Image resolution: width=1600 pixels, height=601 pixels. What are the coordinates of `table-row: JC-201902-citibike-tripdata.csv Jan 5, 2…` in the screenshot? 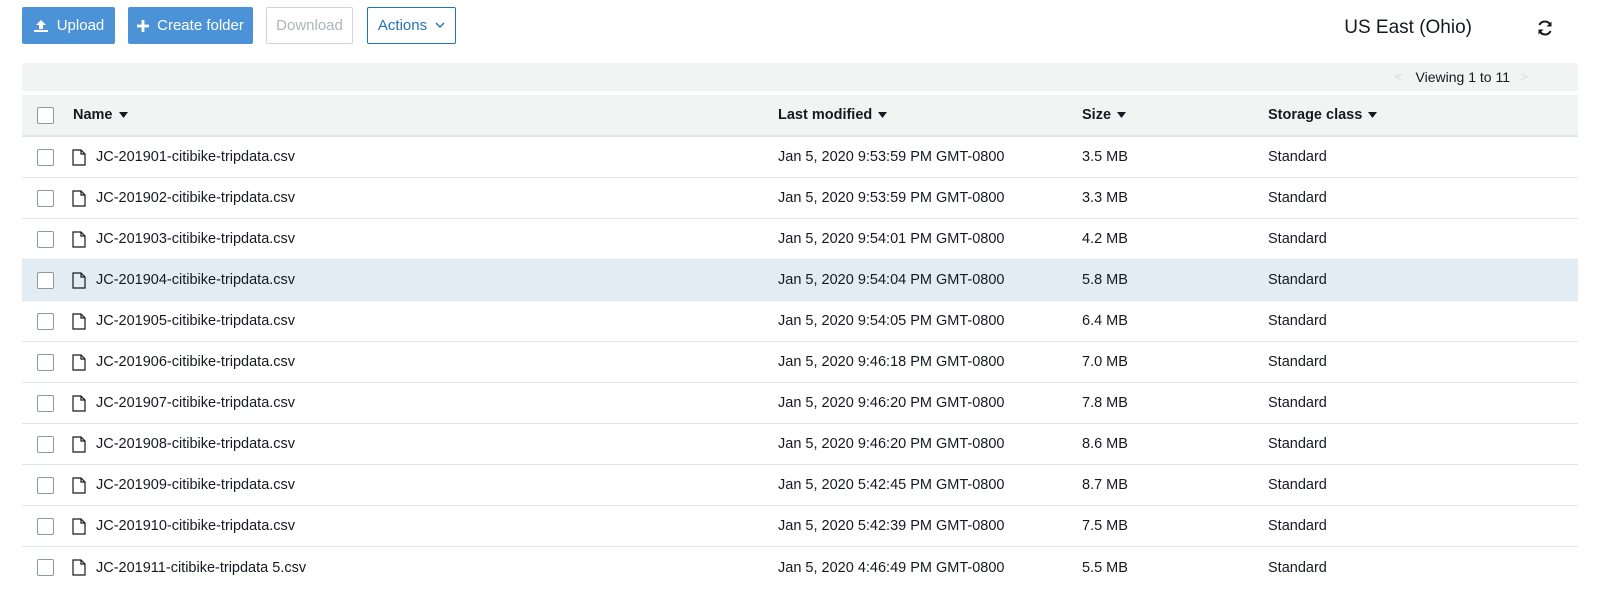 It's located at (800, 198).